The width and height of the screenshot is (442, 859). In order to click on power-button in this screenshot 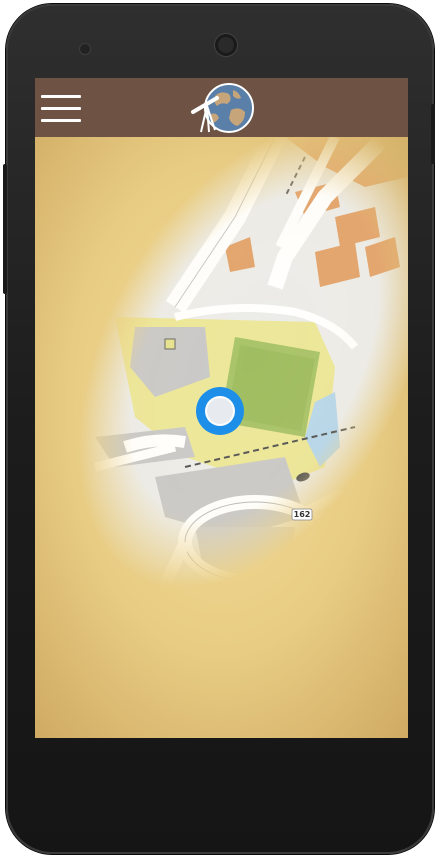, I will do `click(433, 134)`.